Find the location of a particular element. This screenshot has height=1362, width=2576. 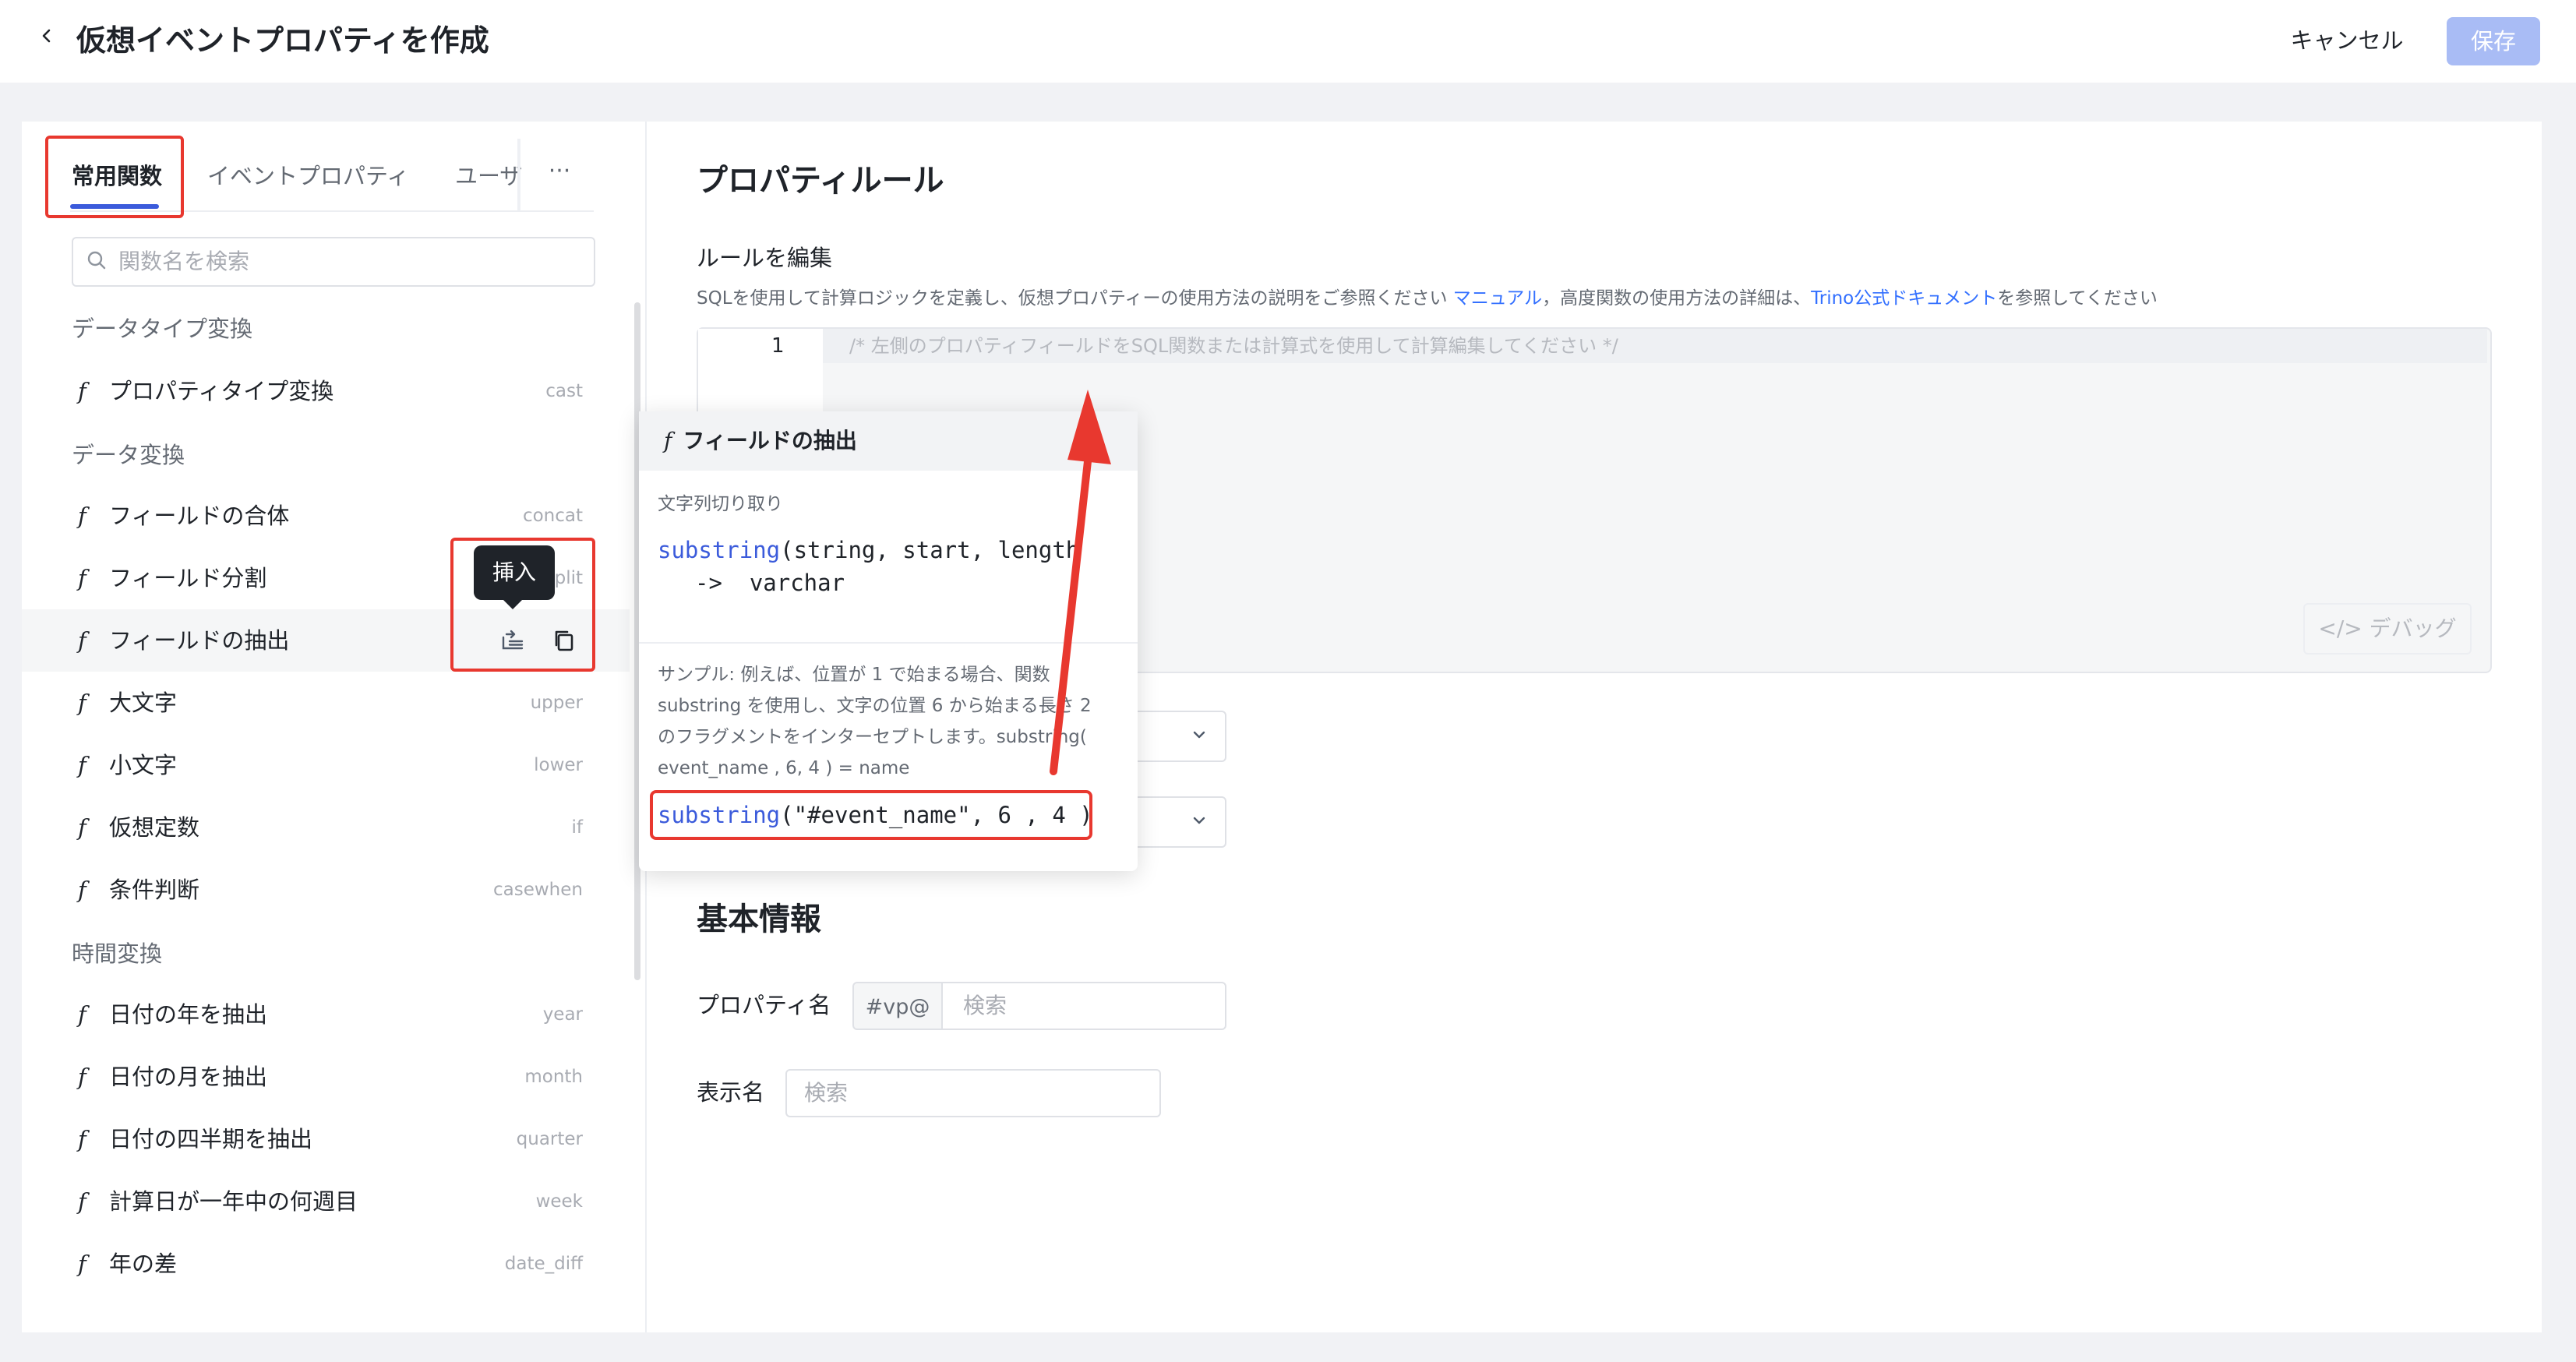

basic-info-title: 基本情報 is located at coordinates (759, 919).